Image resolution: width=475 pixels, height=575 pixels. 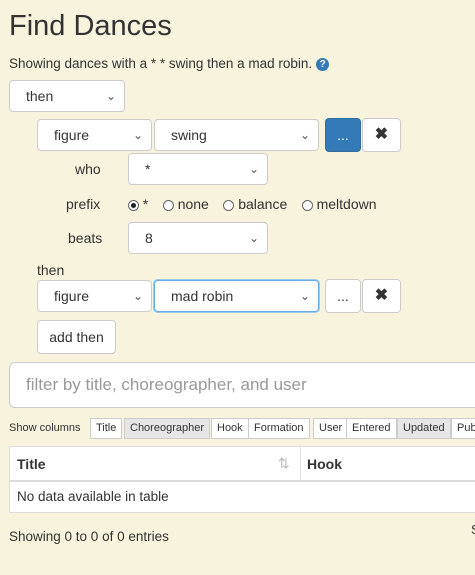 What do you see at coordinates (230, 428) in the screenshot?
I see `column-toggle-hook: Hook` at bounding box center [230, 428].